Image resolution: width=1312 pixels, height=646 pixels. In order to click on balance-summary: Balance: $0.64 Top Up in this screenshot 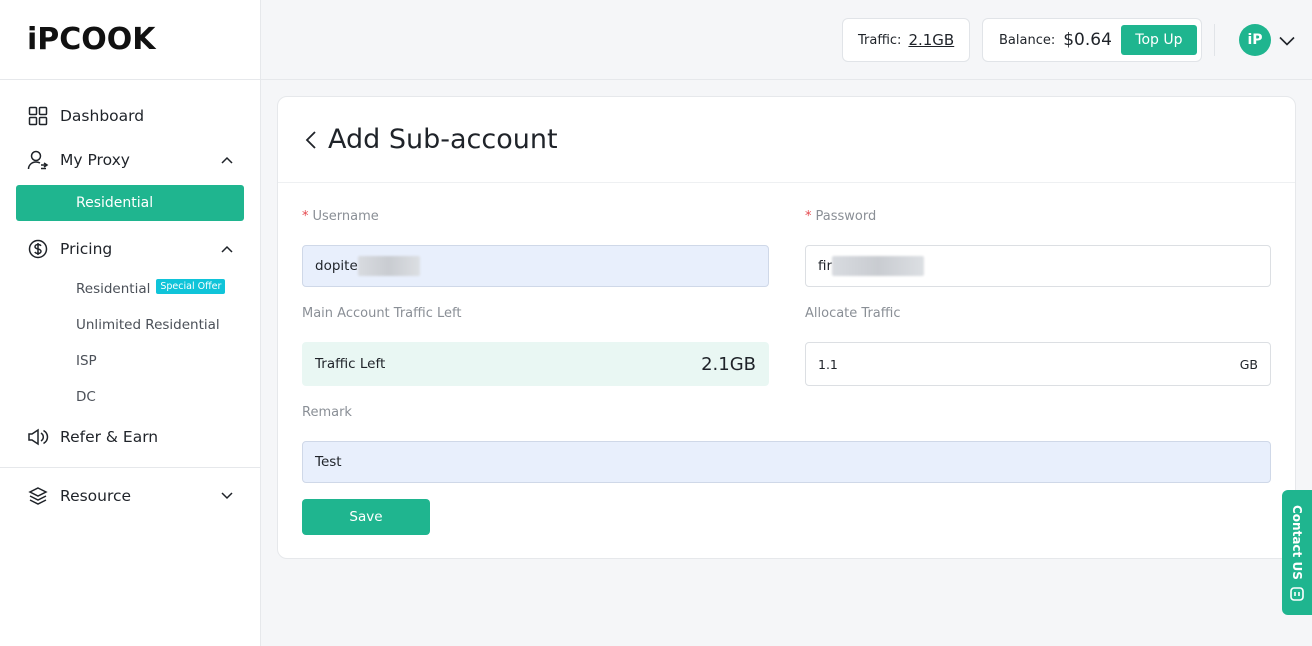, I will do `click(1092, 40)`.